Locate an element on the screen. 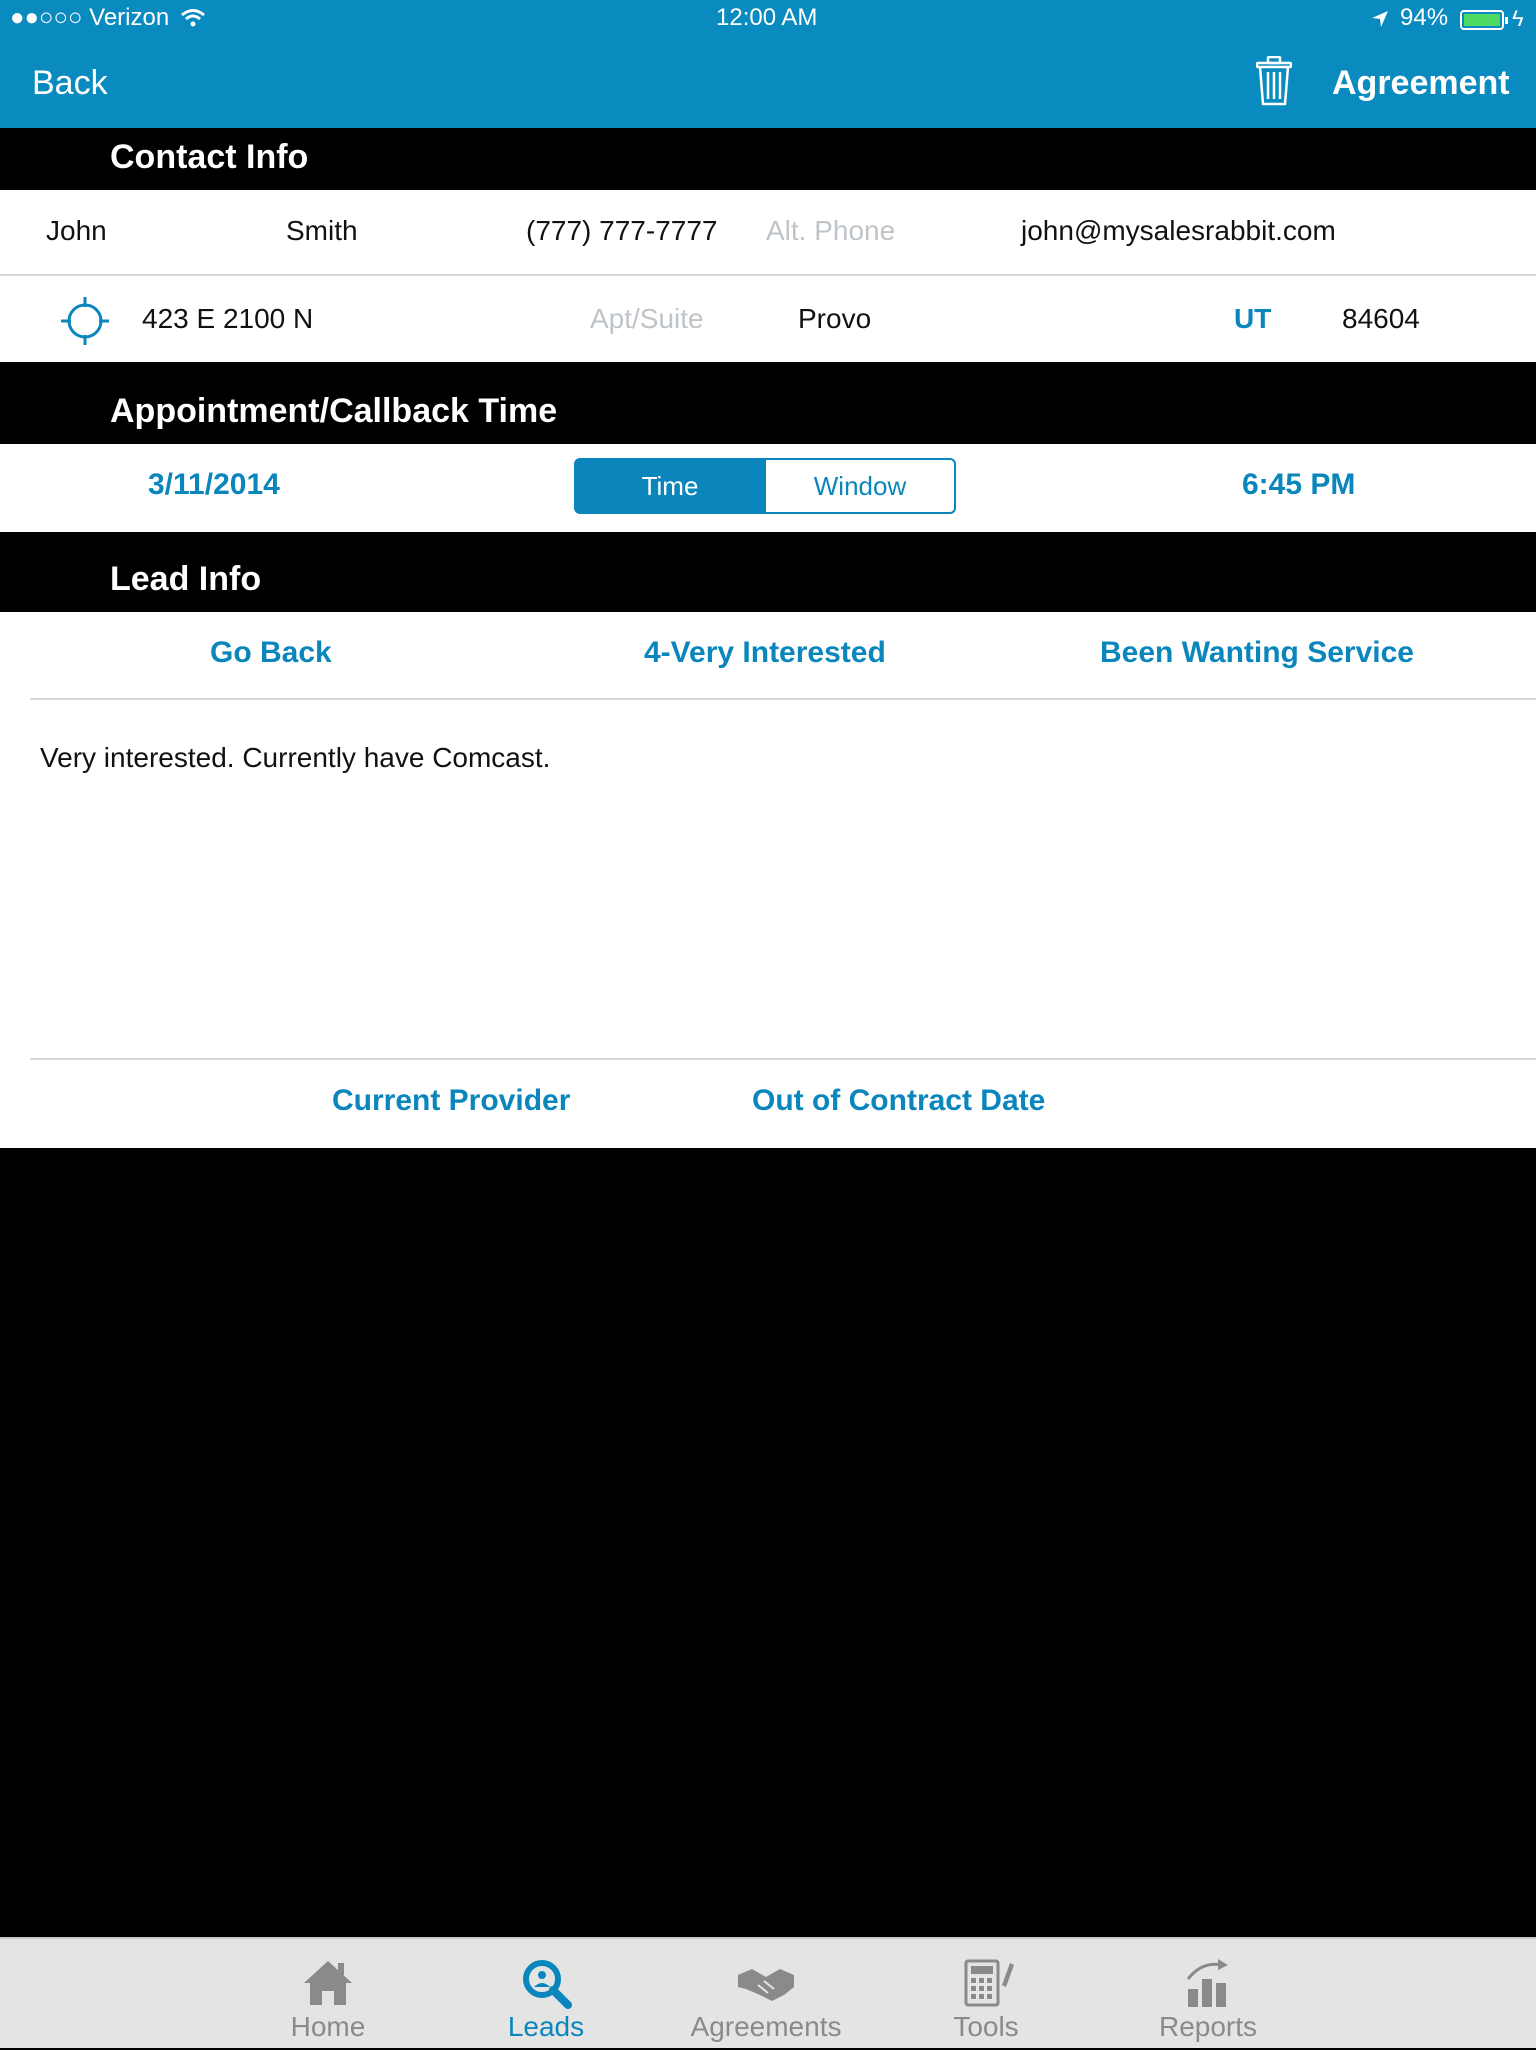 This screenshot has height=2050, width=1536. trash-icon is located at coordinates (1274, 81).